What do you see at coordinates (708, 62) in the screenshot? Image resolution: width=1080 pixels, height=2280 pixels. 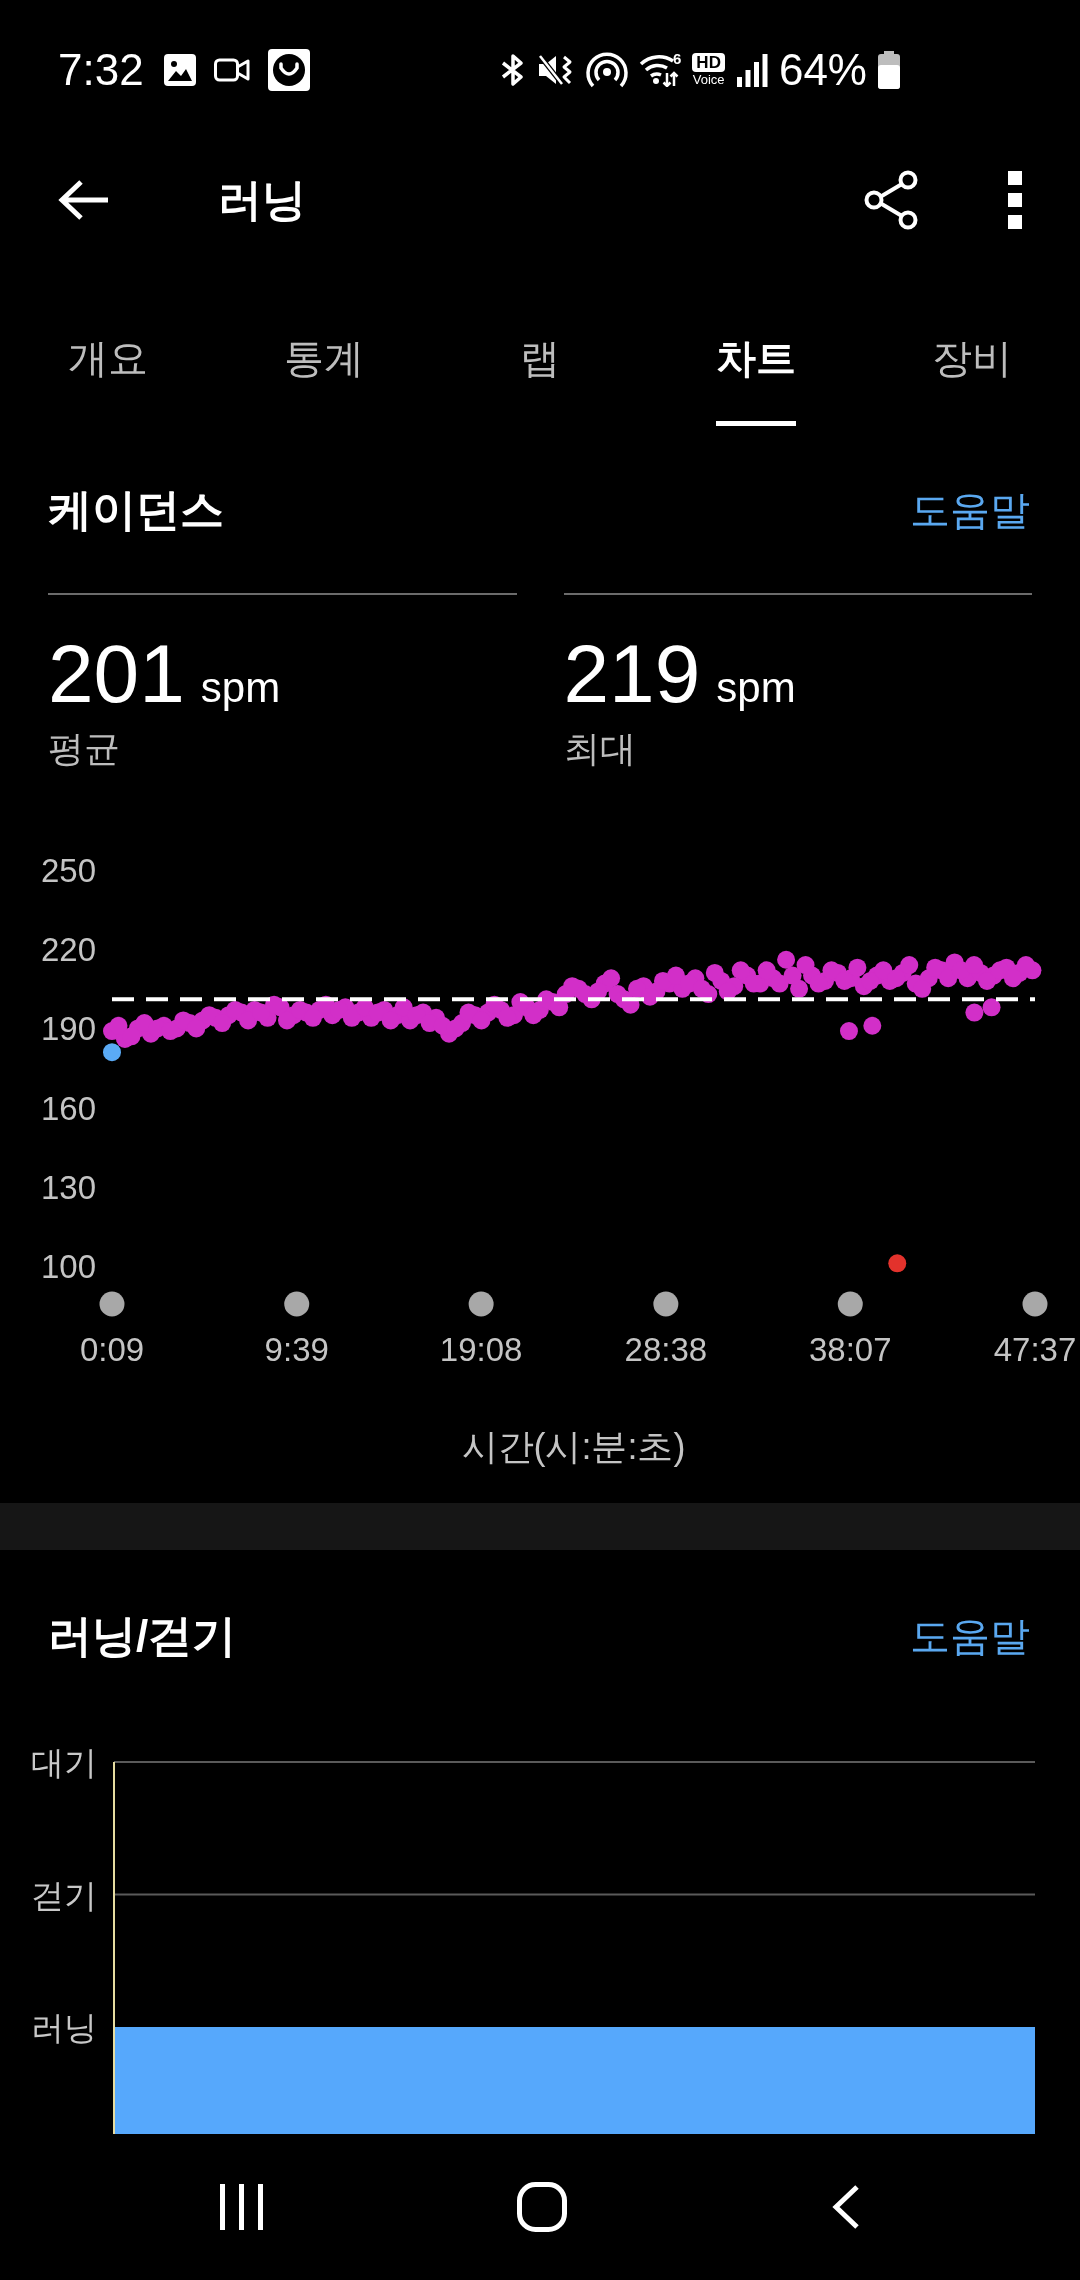 I see `hd-label: HD` at bounding box center [708, 62].